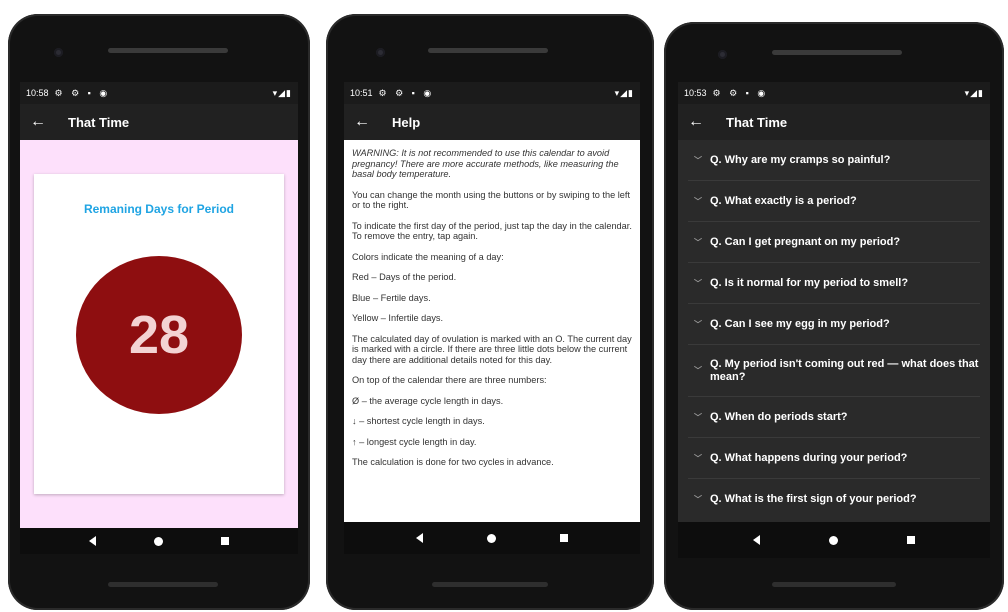 The width and height of the screenshot is (1008, 612). Describe the element at coordinates (800, 323) in the screenshot. I see `faq-question: Q. Can I see my egg in my period?` at that location.